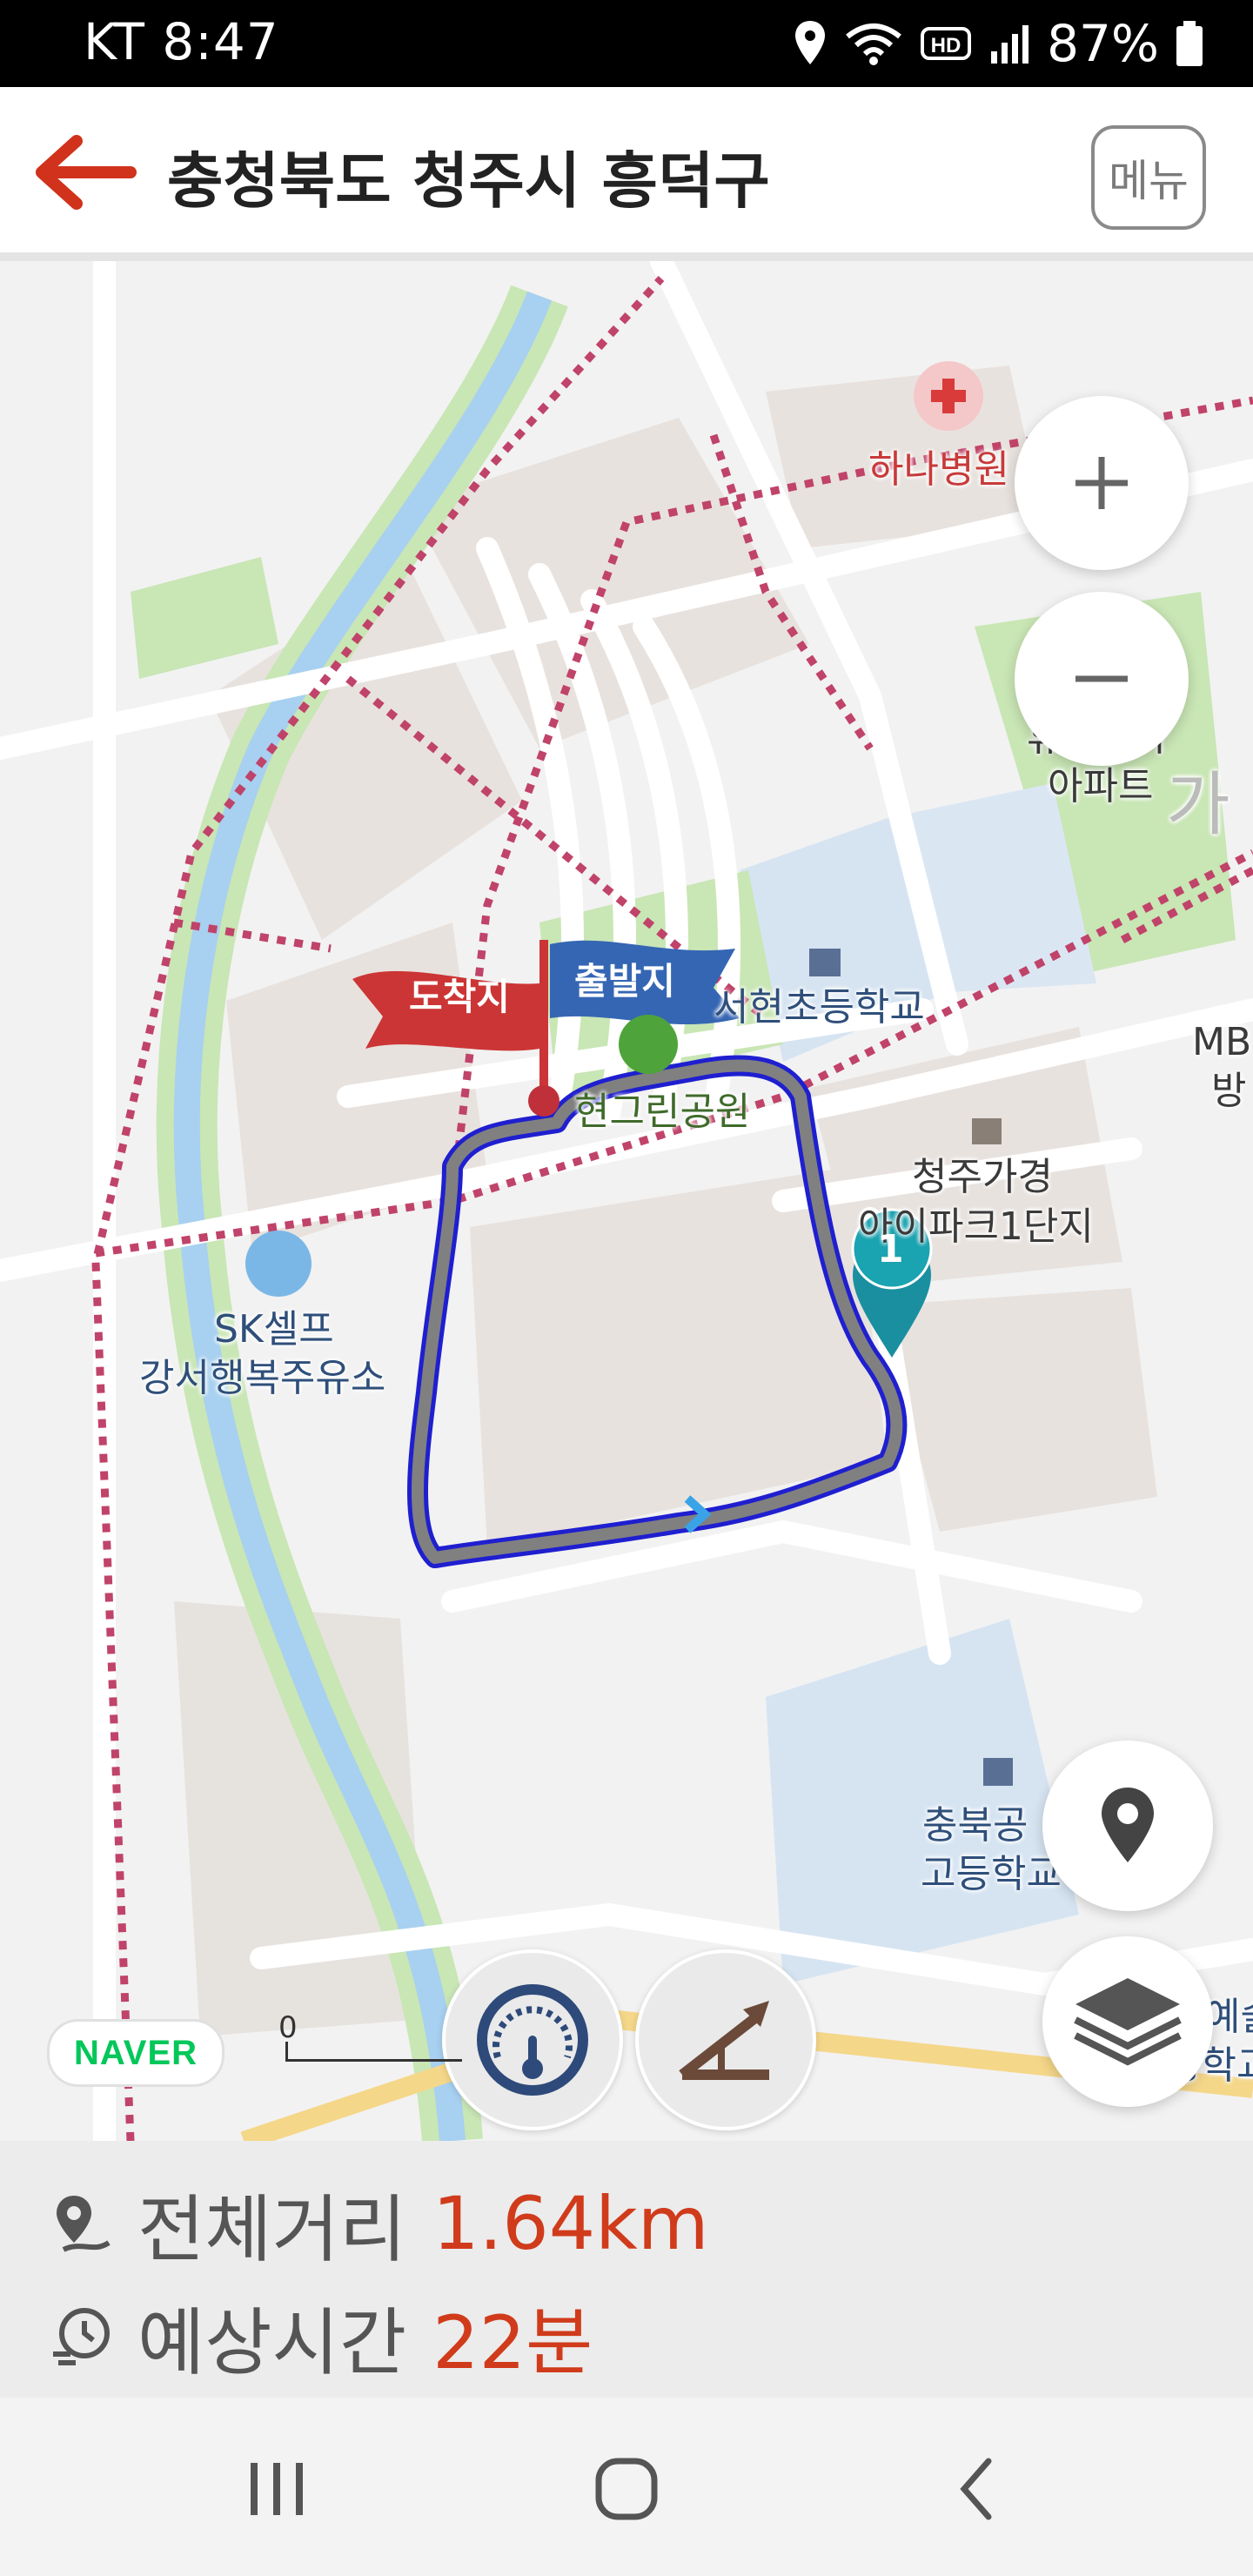 This screenshot has width=1253, height=2576. Describe the element at coordinates (938, 470) in the screenshot. I see `label-hospital: 하나병원` at that location.